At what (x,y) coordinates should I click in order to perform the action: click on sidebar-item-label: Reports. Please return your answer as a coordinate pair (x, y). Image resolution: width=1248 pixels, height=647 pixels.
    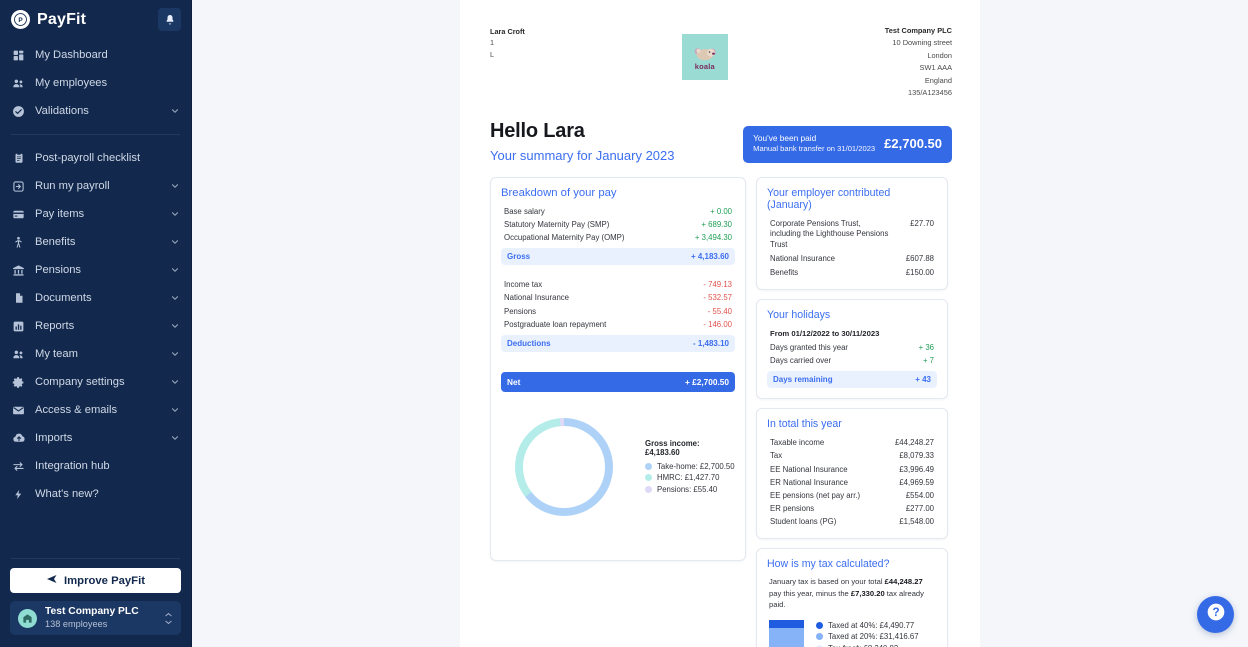
    Looking at the image, I should click on (55, 326).